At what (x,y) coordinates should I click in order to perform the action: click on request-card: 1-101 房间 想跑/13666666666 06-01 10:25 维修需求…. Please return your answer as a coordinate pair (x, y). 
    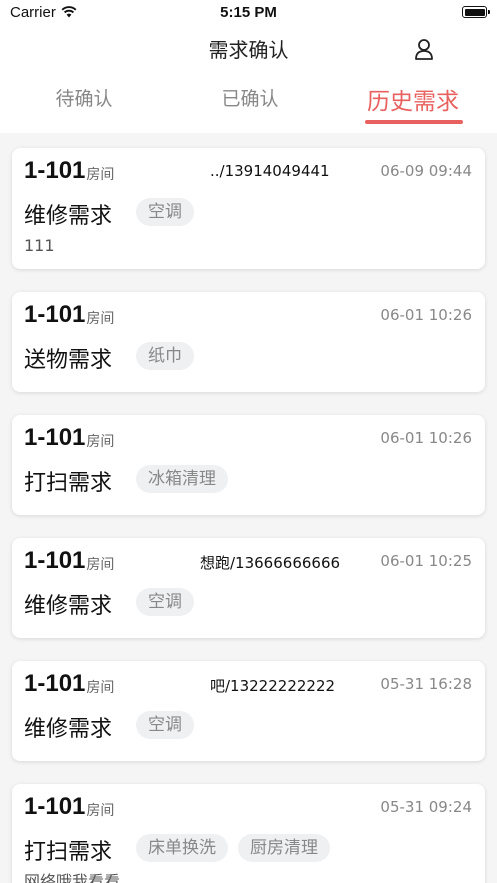
    Looking at the image, I should click on (248, 588).